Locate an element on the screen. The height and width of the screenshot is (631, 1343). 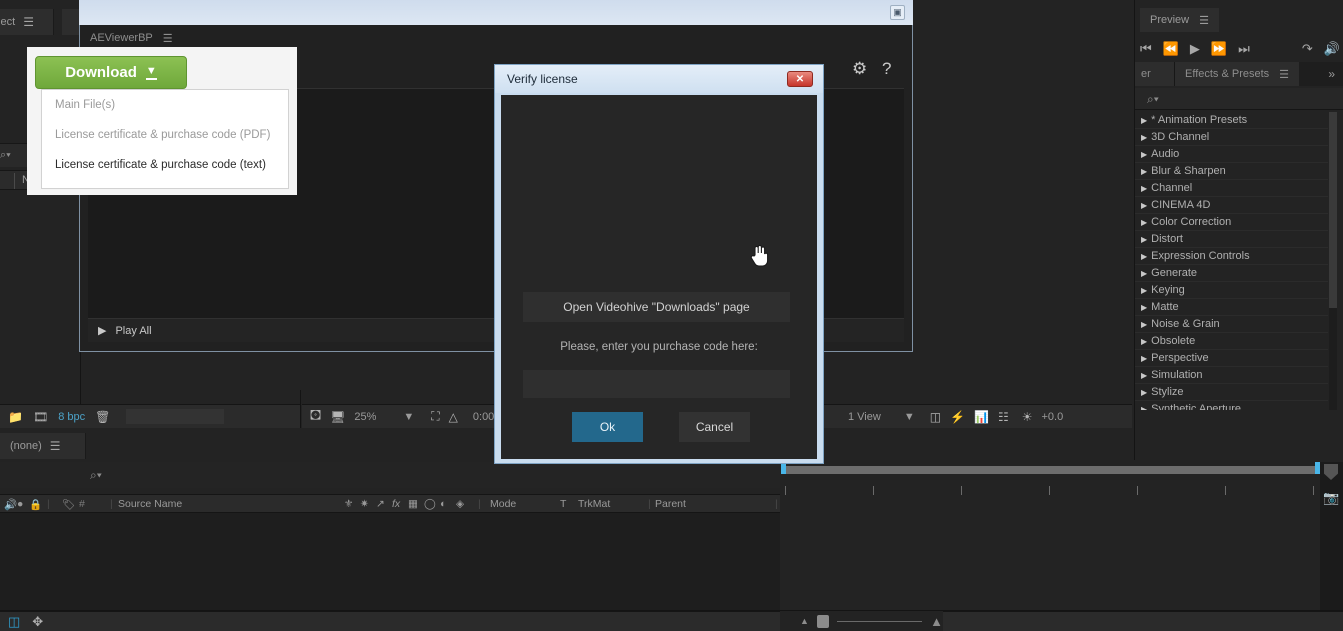
hamburger-icon-timeline: ☰ is located at coordinates (55, 446).